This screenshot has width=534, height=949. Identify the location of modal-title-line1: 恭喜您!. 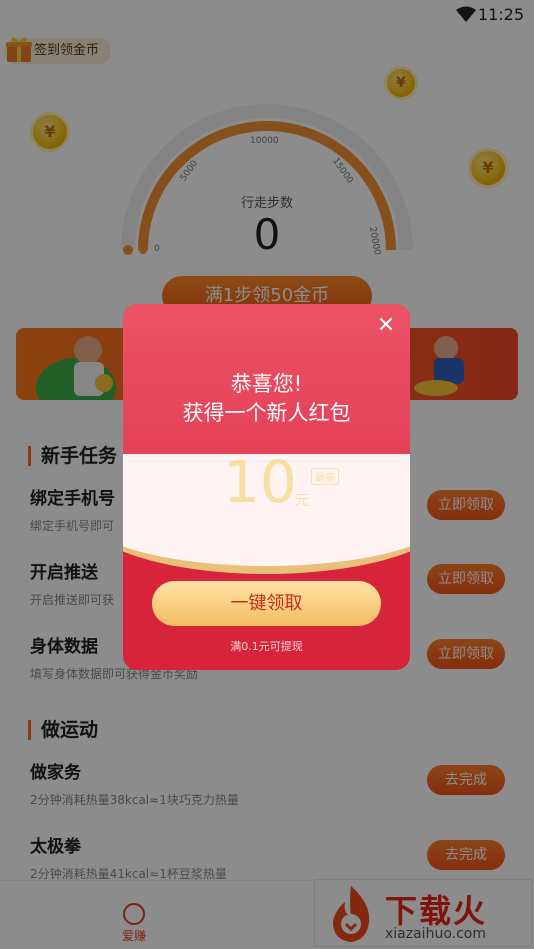
(266, 384).